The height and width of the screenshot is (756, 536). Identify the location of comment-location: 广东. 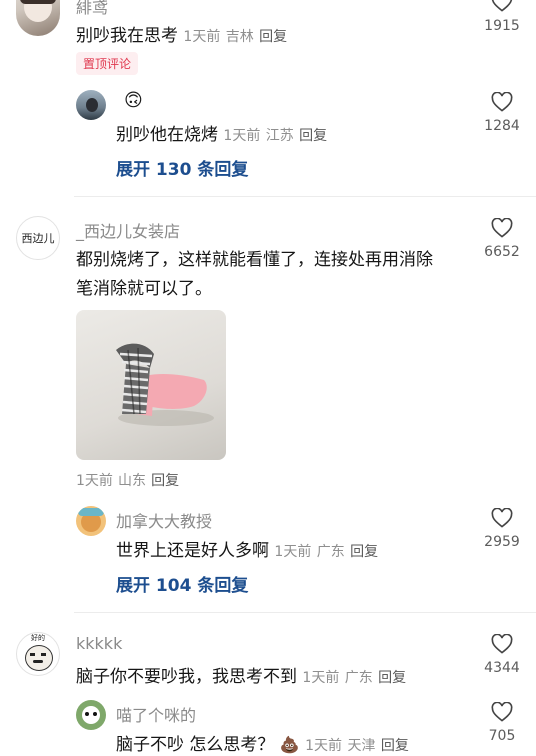
(358, 678).